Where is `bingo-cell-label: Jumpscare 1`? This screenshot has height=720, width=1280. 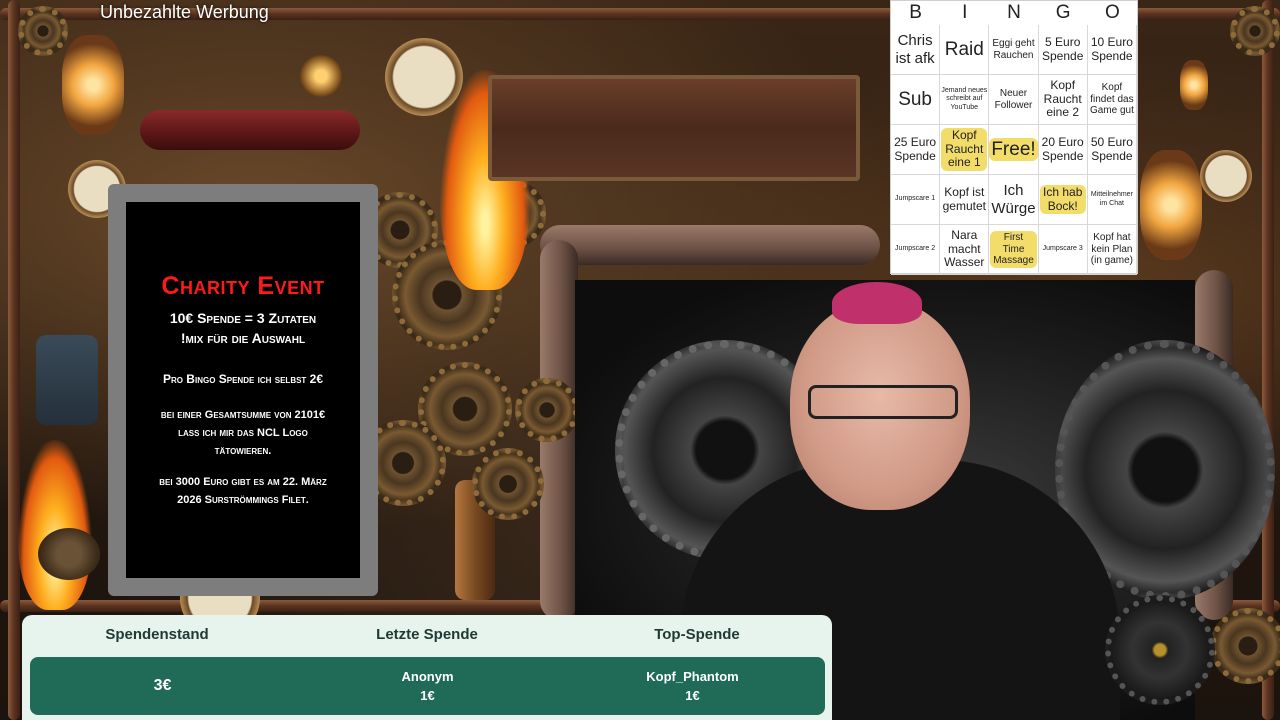
bingo-cell-label: Jumpscare 1 is located at coordinates (915, 199).